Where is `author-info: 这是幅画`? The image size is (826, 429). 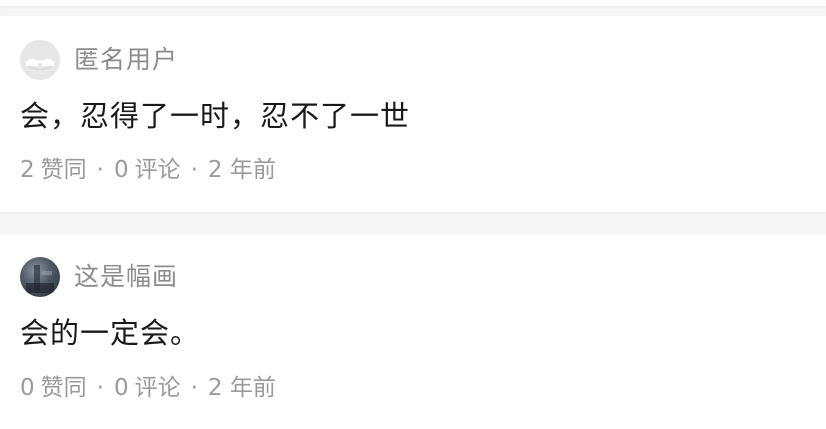
author-info: 这是幅画 is located at coordinates (99, 277).